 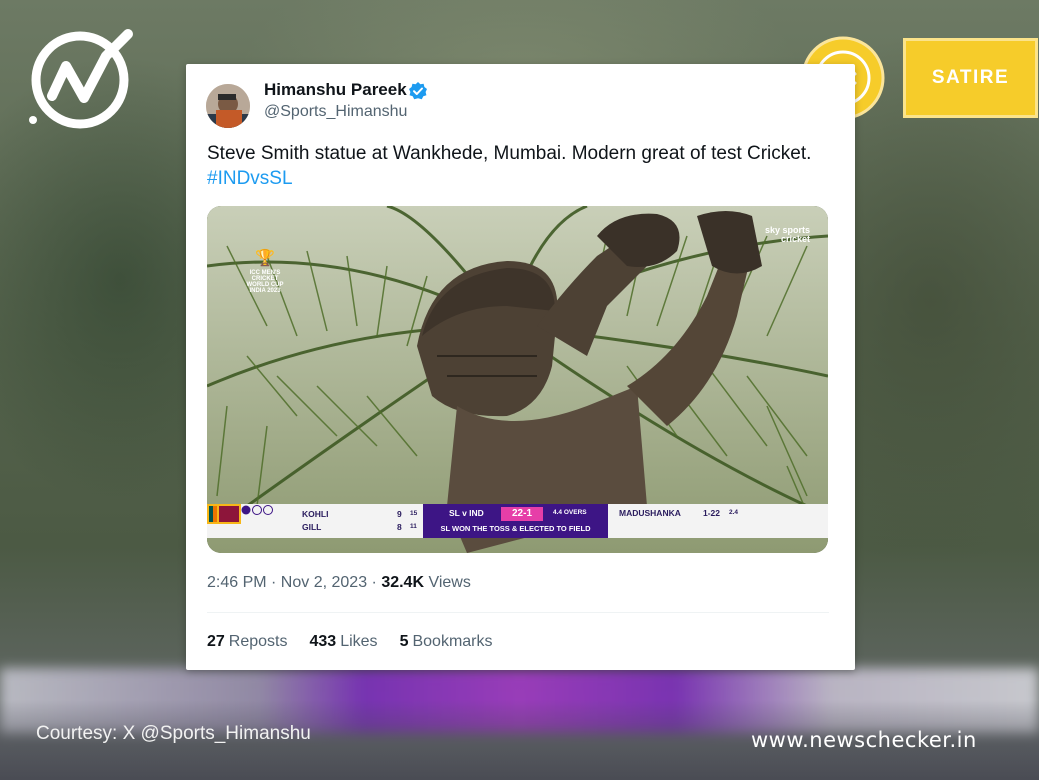 I want to click on batter1-runs: 9, so click(x=399, y=514).